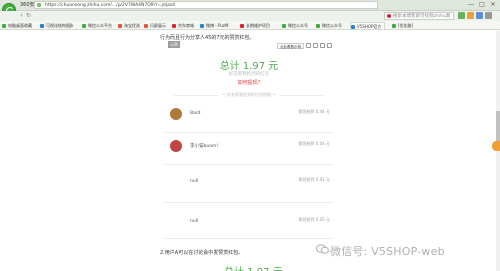 Image resolution: width=500 pixels, height=271 pixels. Describe the element at coordinates (21, 15) in the screenshot. I see `back-arrow-icon: ‹` at that location.